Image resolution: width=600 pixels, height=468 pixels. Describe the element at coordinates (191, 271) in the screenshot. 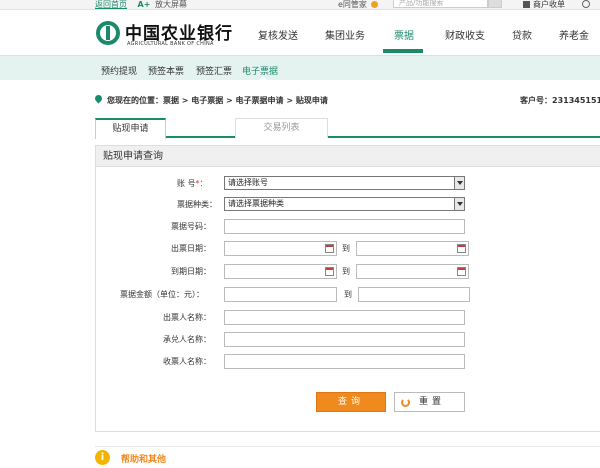

I see `due-date-label: 到期日期：` at that location.